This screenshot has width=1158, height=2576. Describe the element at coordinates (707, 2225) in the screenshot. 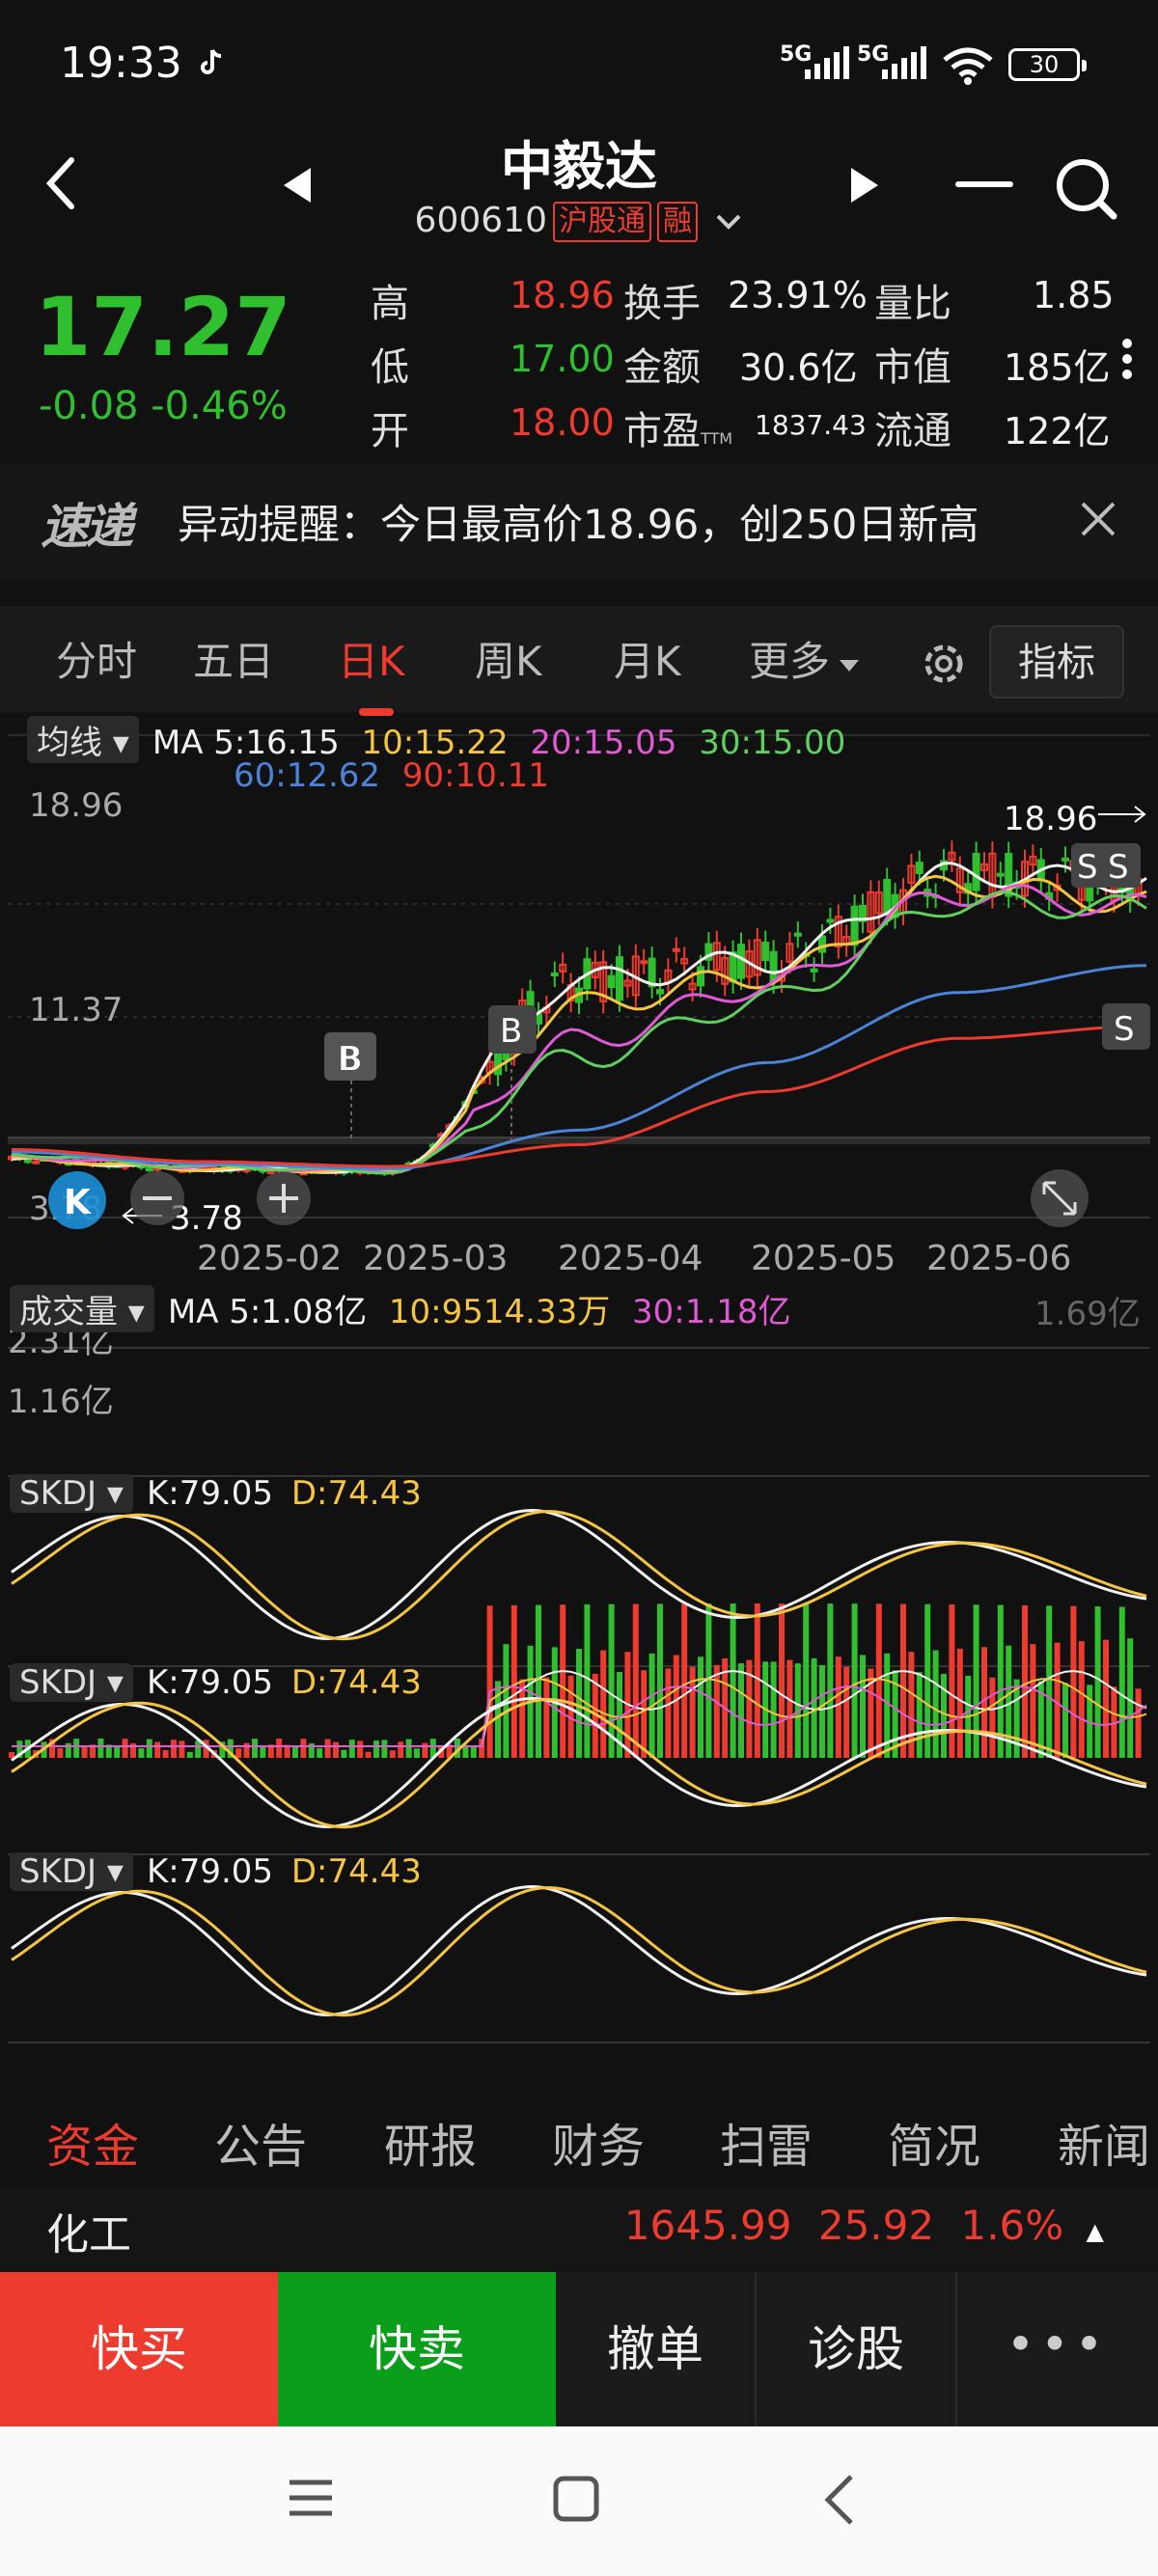

I see `sector-index: 1645.99` at that location.